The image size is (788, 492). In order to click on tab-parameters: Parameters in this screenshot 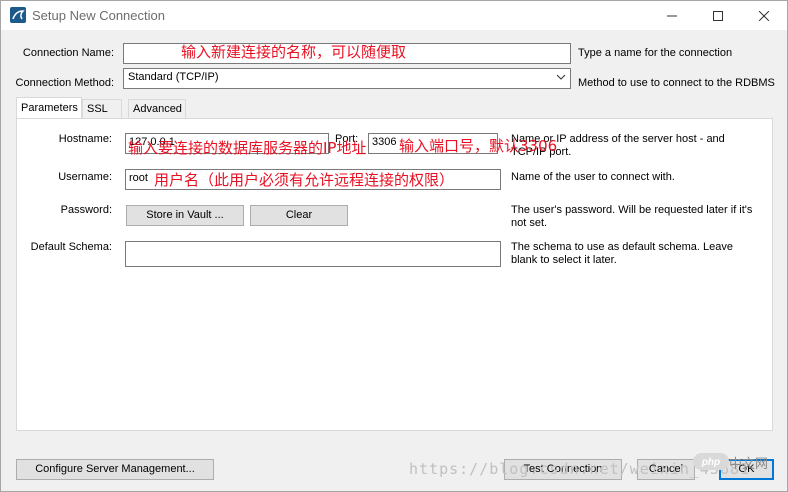, I will do `click(49, 107)`.